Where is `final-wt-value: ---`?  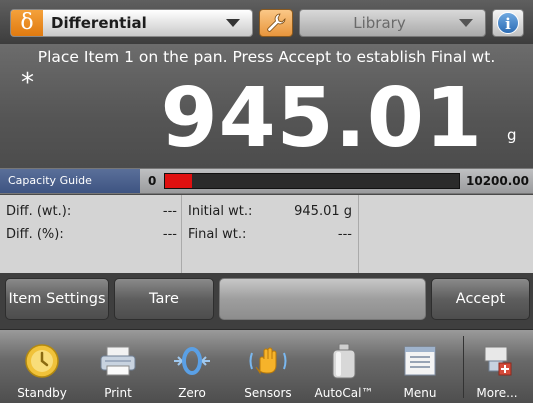 final-wt-value: --- is located at coordinates (344, 234).